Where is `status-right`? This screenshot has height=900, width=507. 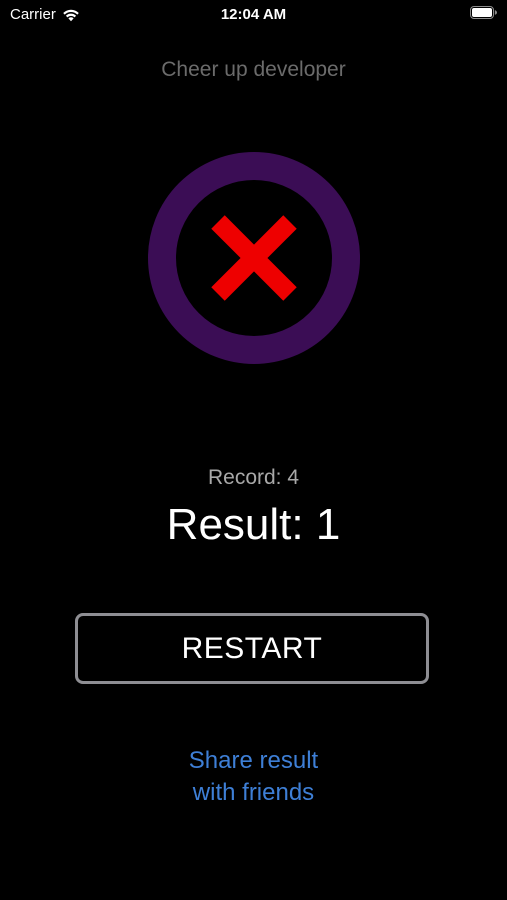 status-right is located at coordinates (483, 12).